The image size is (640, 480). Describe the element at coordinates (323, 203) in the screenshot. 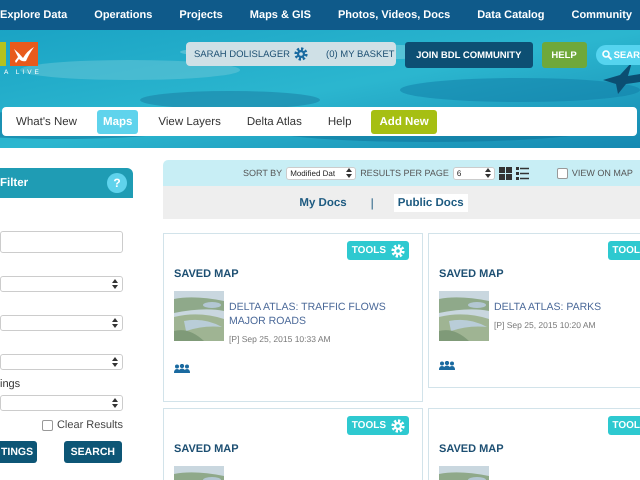

I see `doc-tab: My Docs` at that location.